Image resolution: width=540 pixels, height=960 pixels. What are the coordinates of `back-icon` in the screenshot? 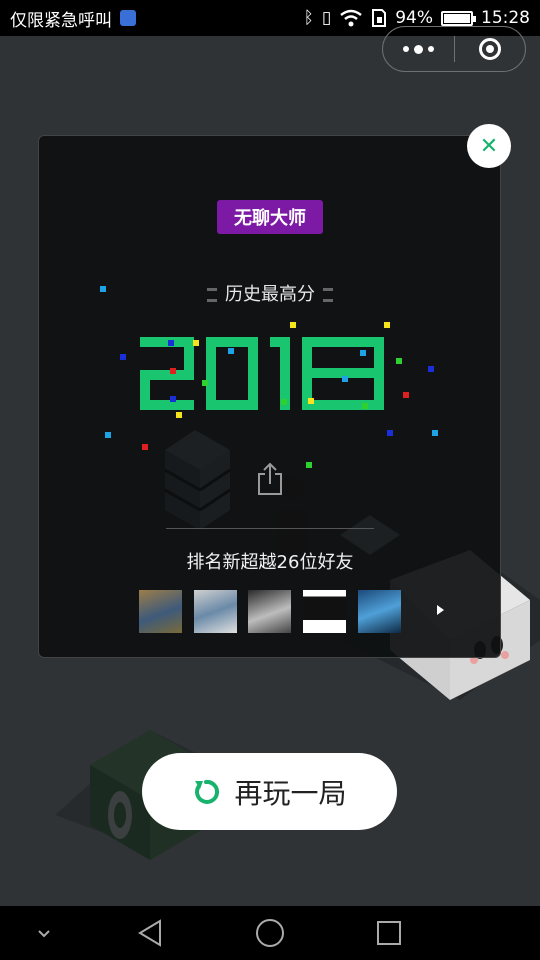 It's located at (150, 933).